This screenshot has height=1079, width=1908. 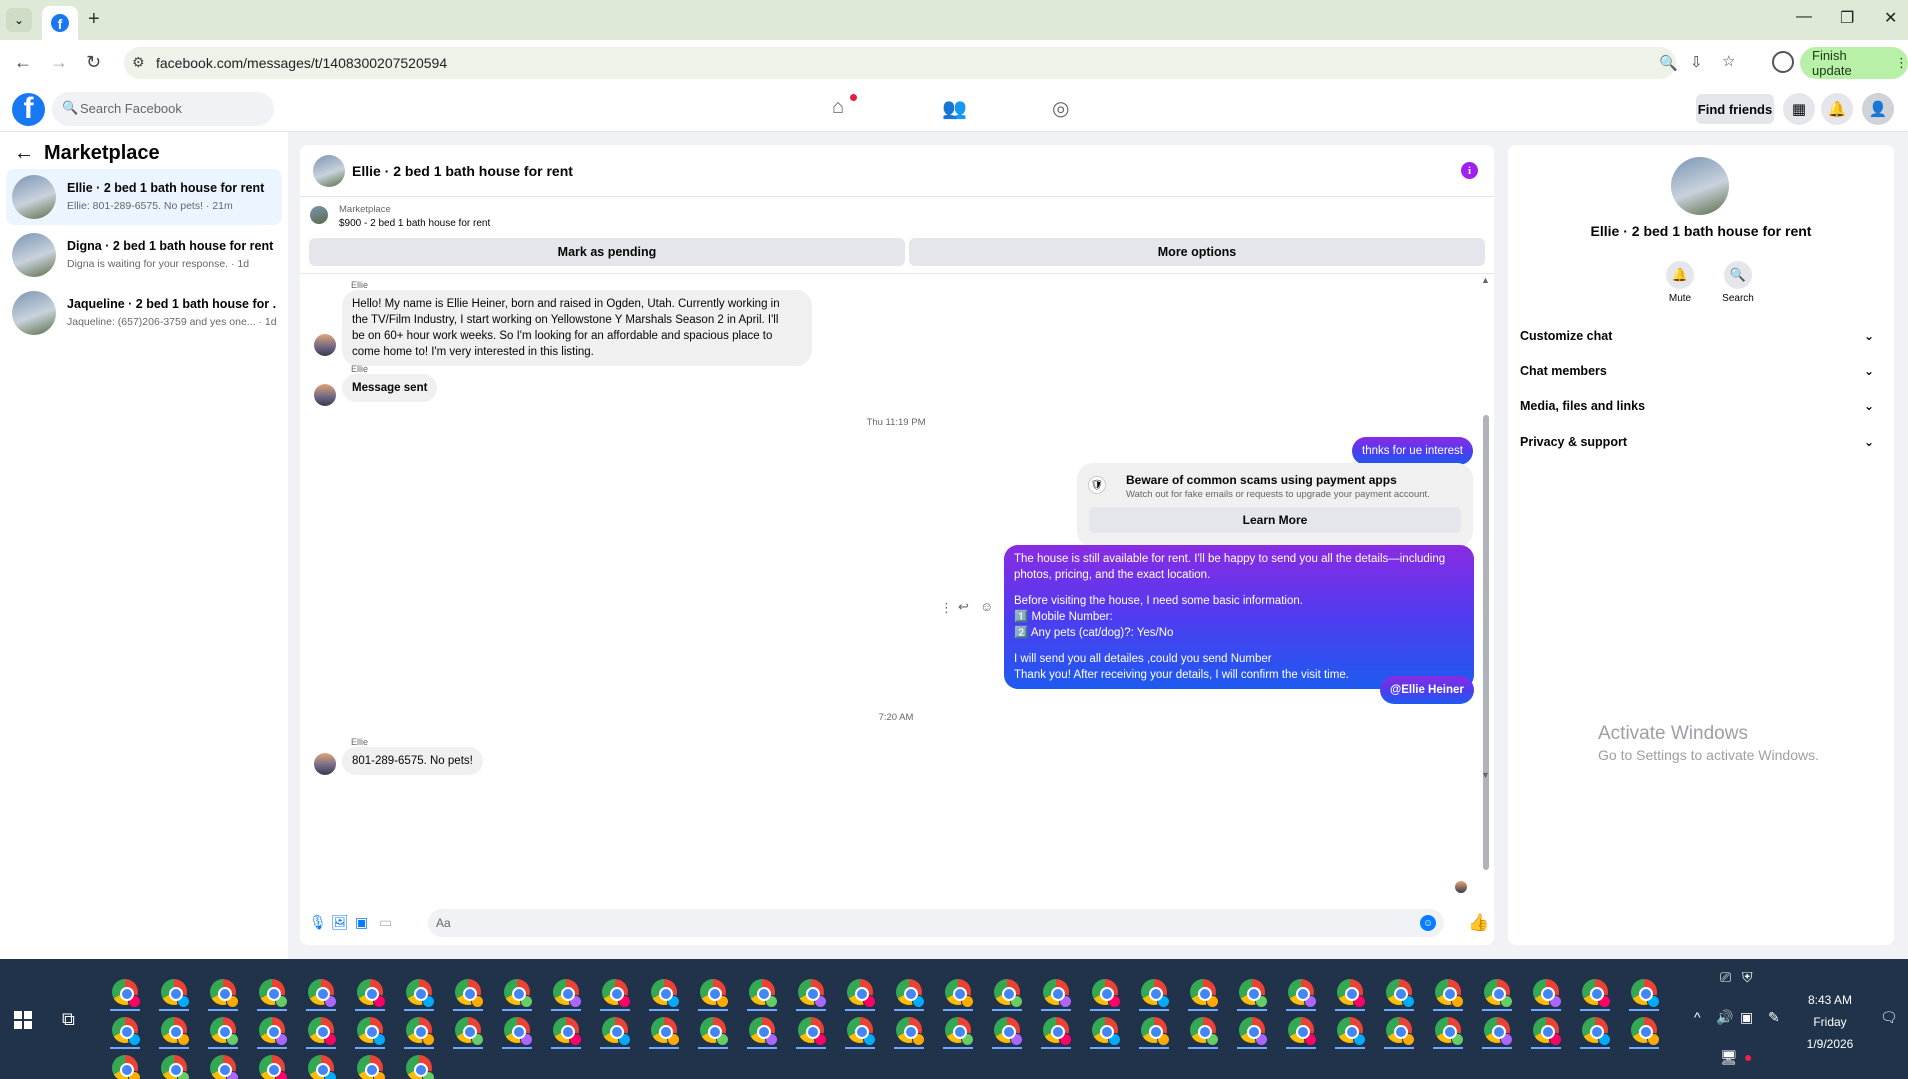 What do you see at coordinates (1738, 282) in the screenshot?
I see `search-conversation-button: 🔍 Search` at bounding box center [1738, 282].